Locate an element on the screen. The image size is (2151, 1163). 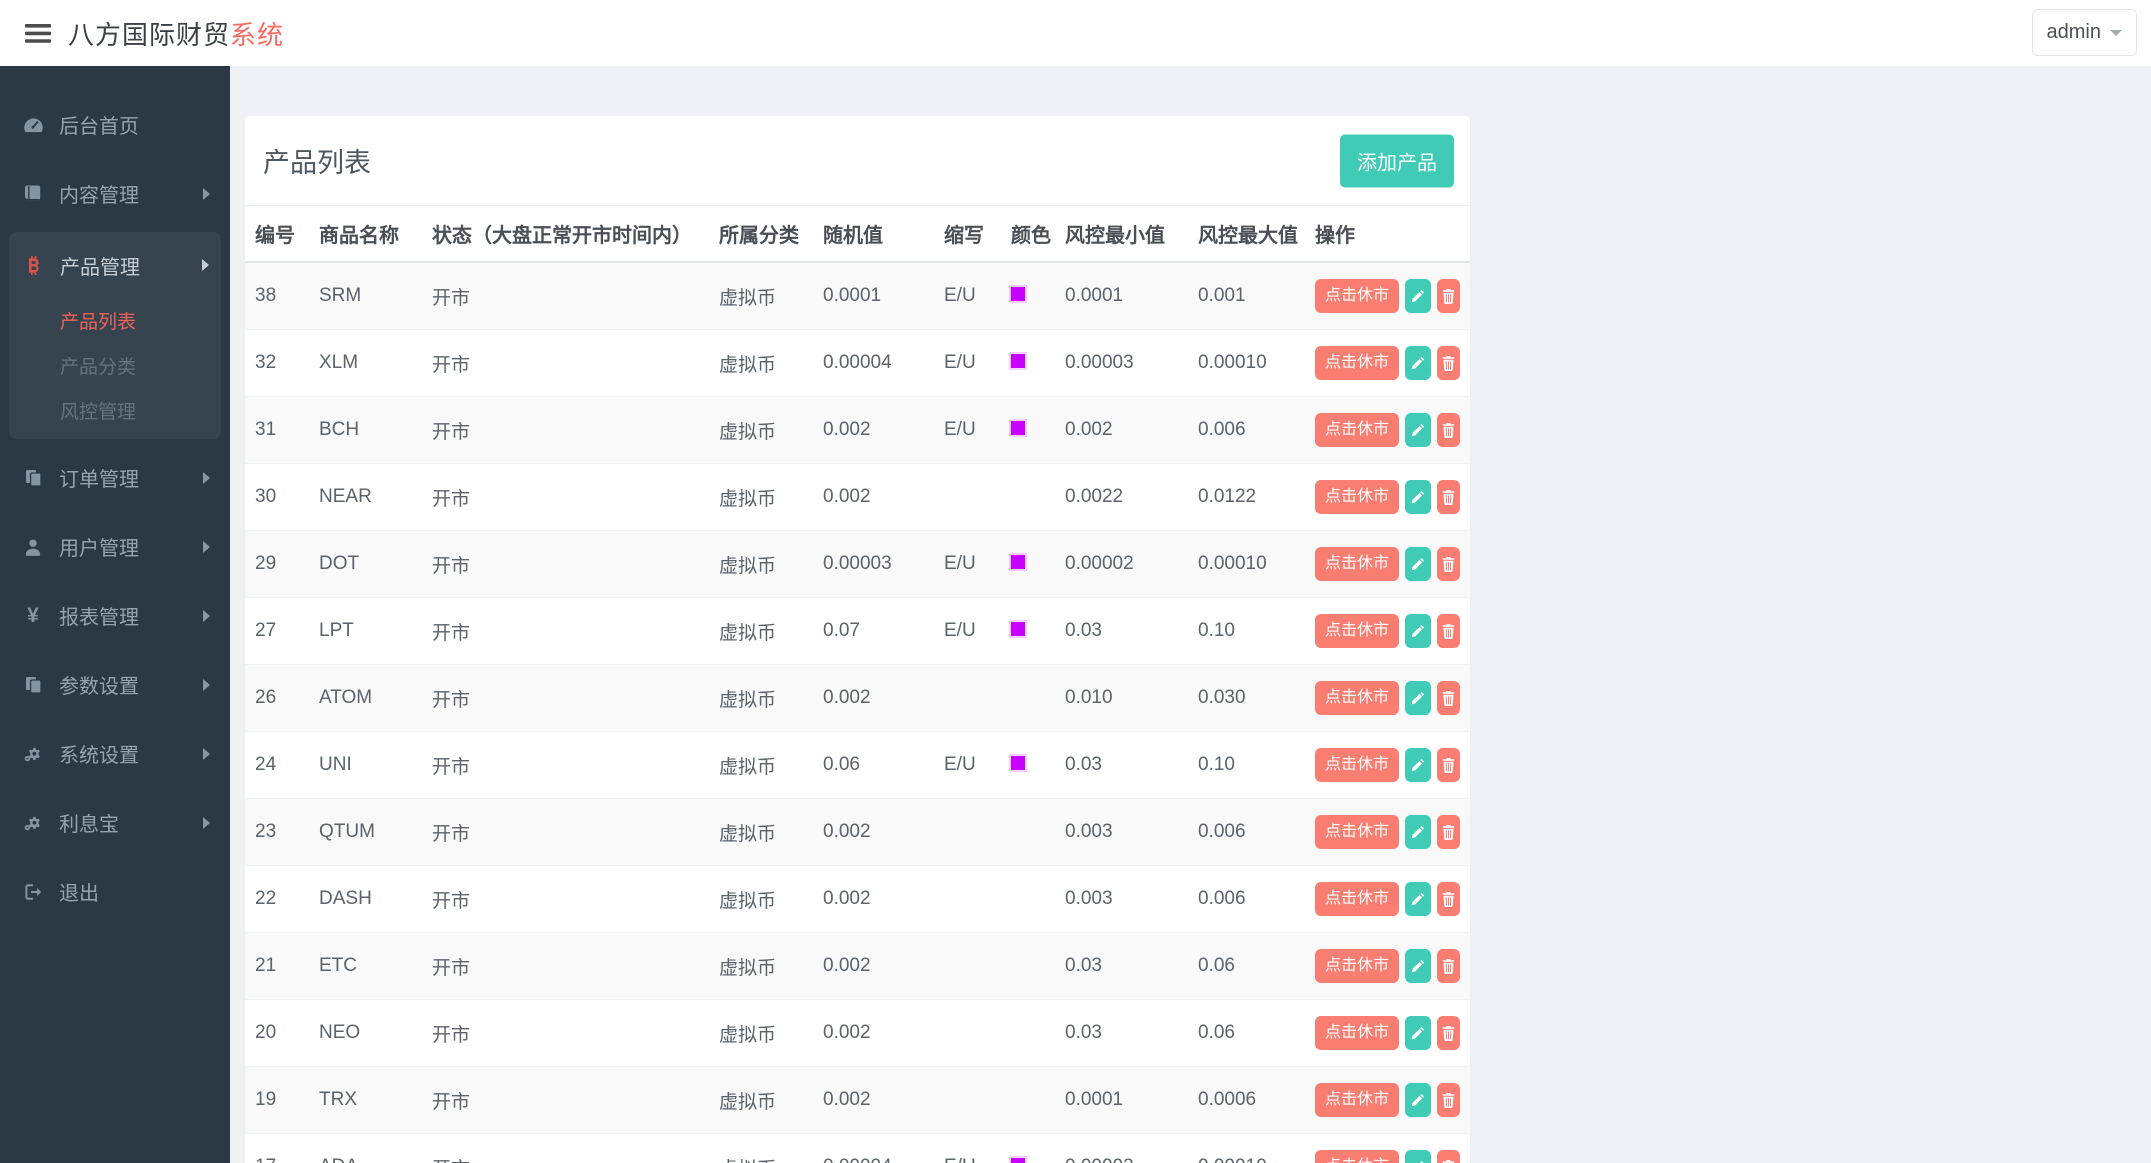
risk-max-value: 0.00010 is located at coordinates (1246, 363).